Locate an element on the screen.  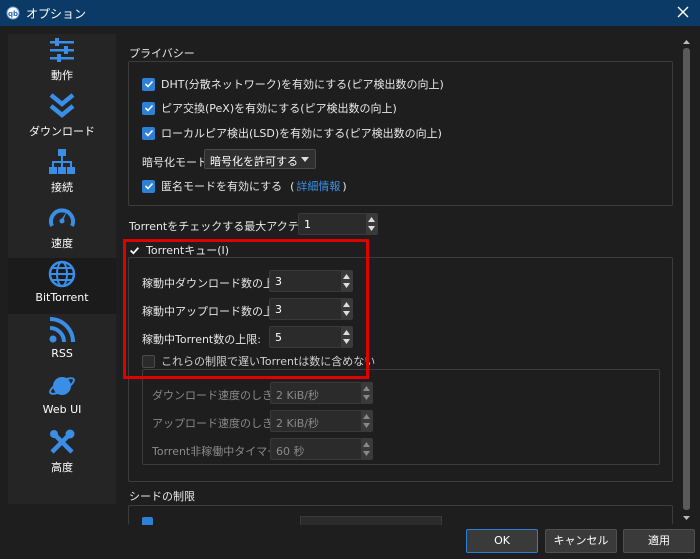
speedometer-icon is located at coordinates (62, 217).